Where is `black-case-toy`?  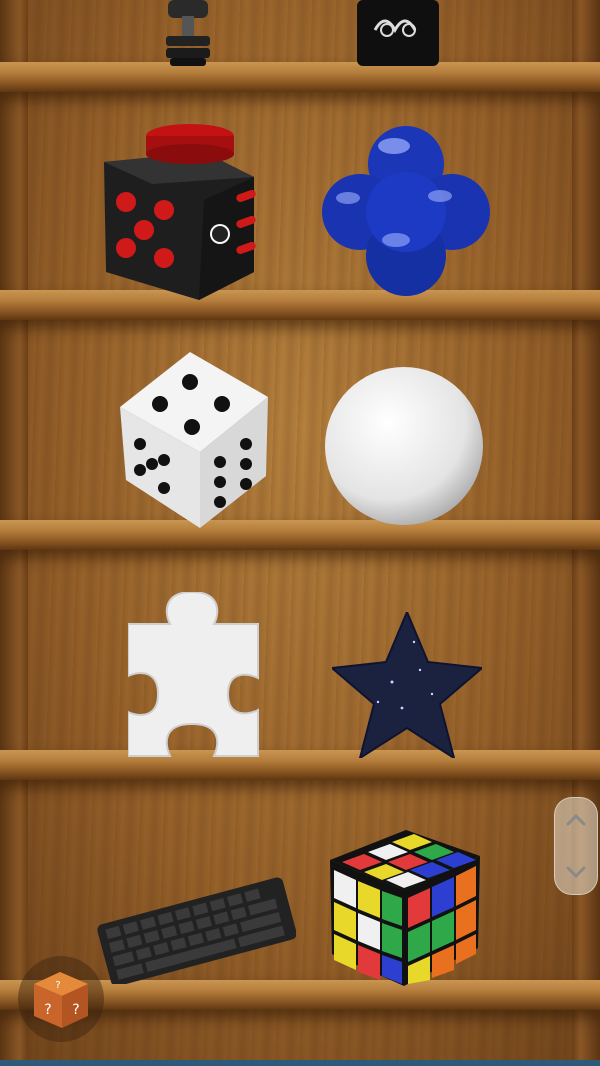 black-case-toy is located at coordinates (399, 34).